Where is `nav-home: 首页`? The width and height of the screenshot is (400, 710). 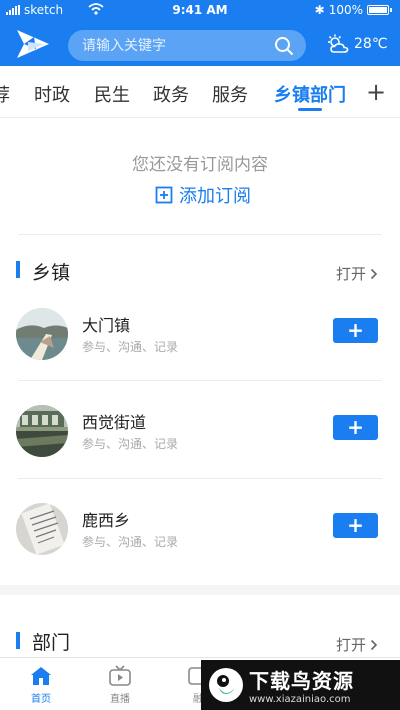
nav-home: 首页 is located at coordinates (41, 684).